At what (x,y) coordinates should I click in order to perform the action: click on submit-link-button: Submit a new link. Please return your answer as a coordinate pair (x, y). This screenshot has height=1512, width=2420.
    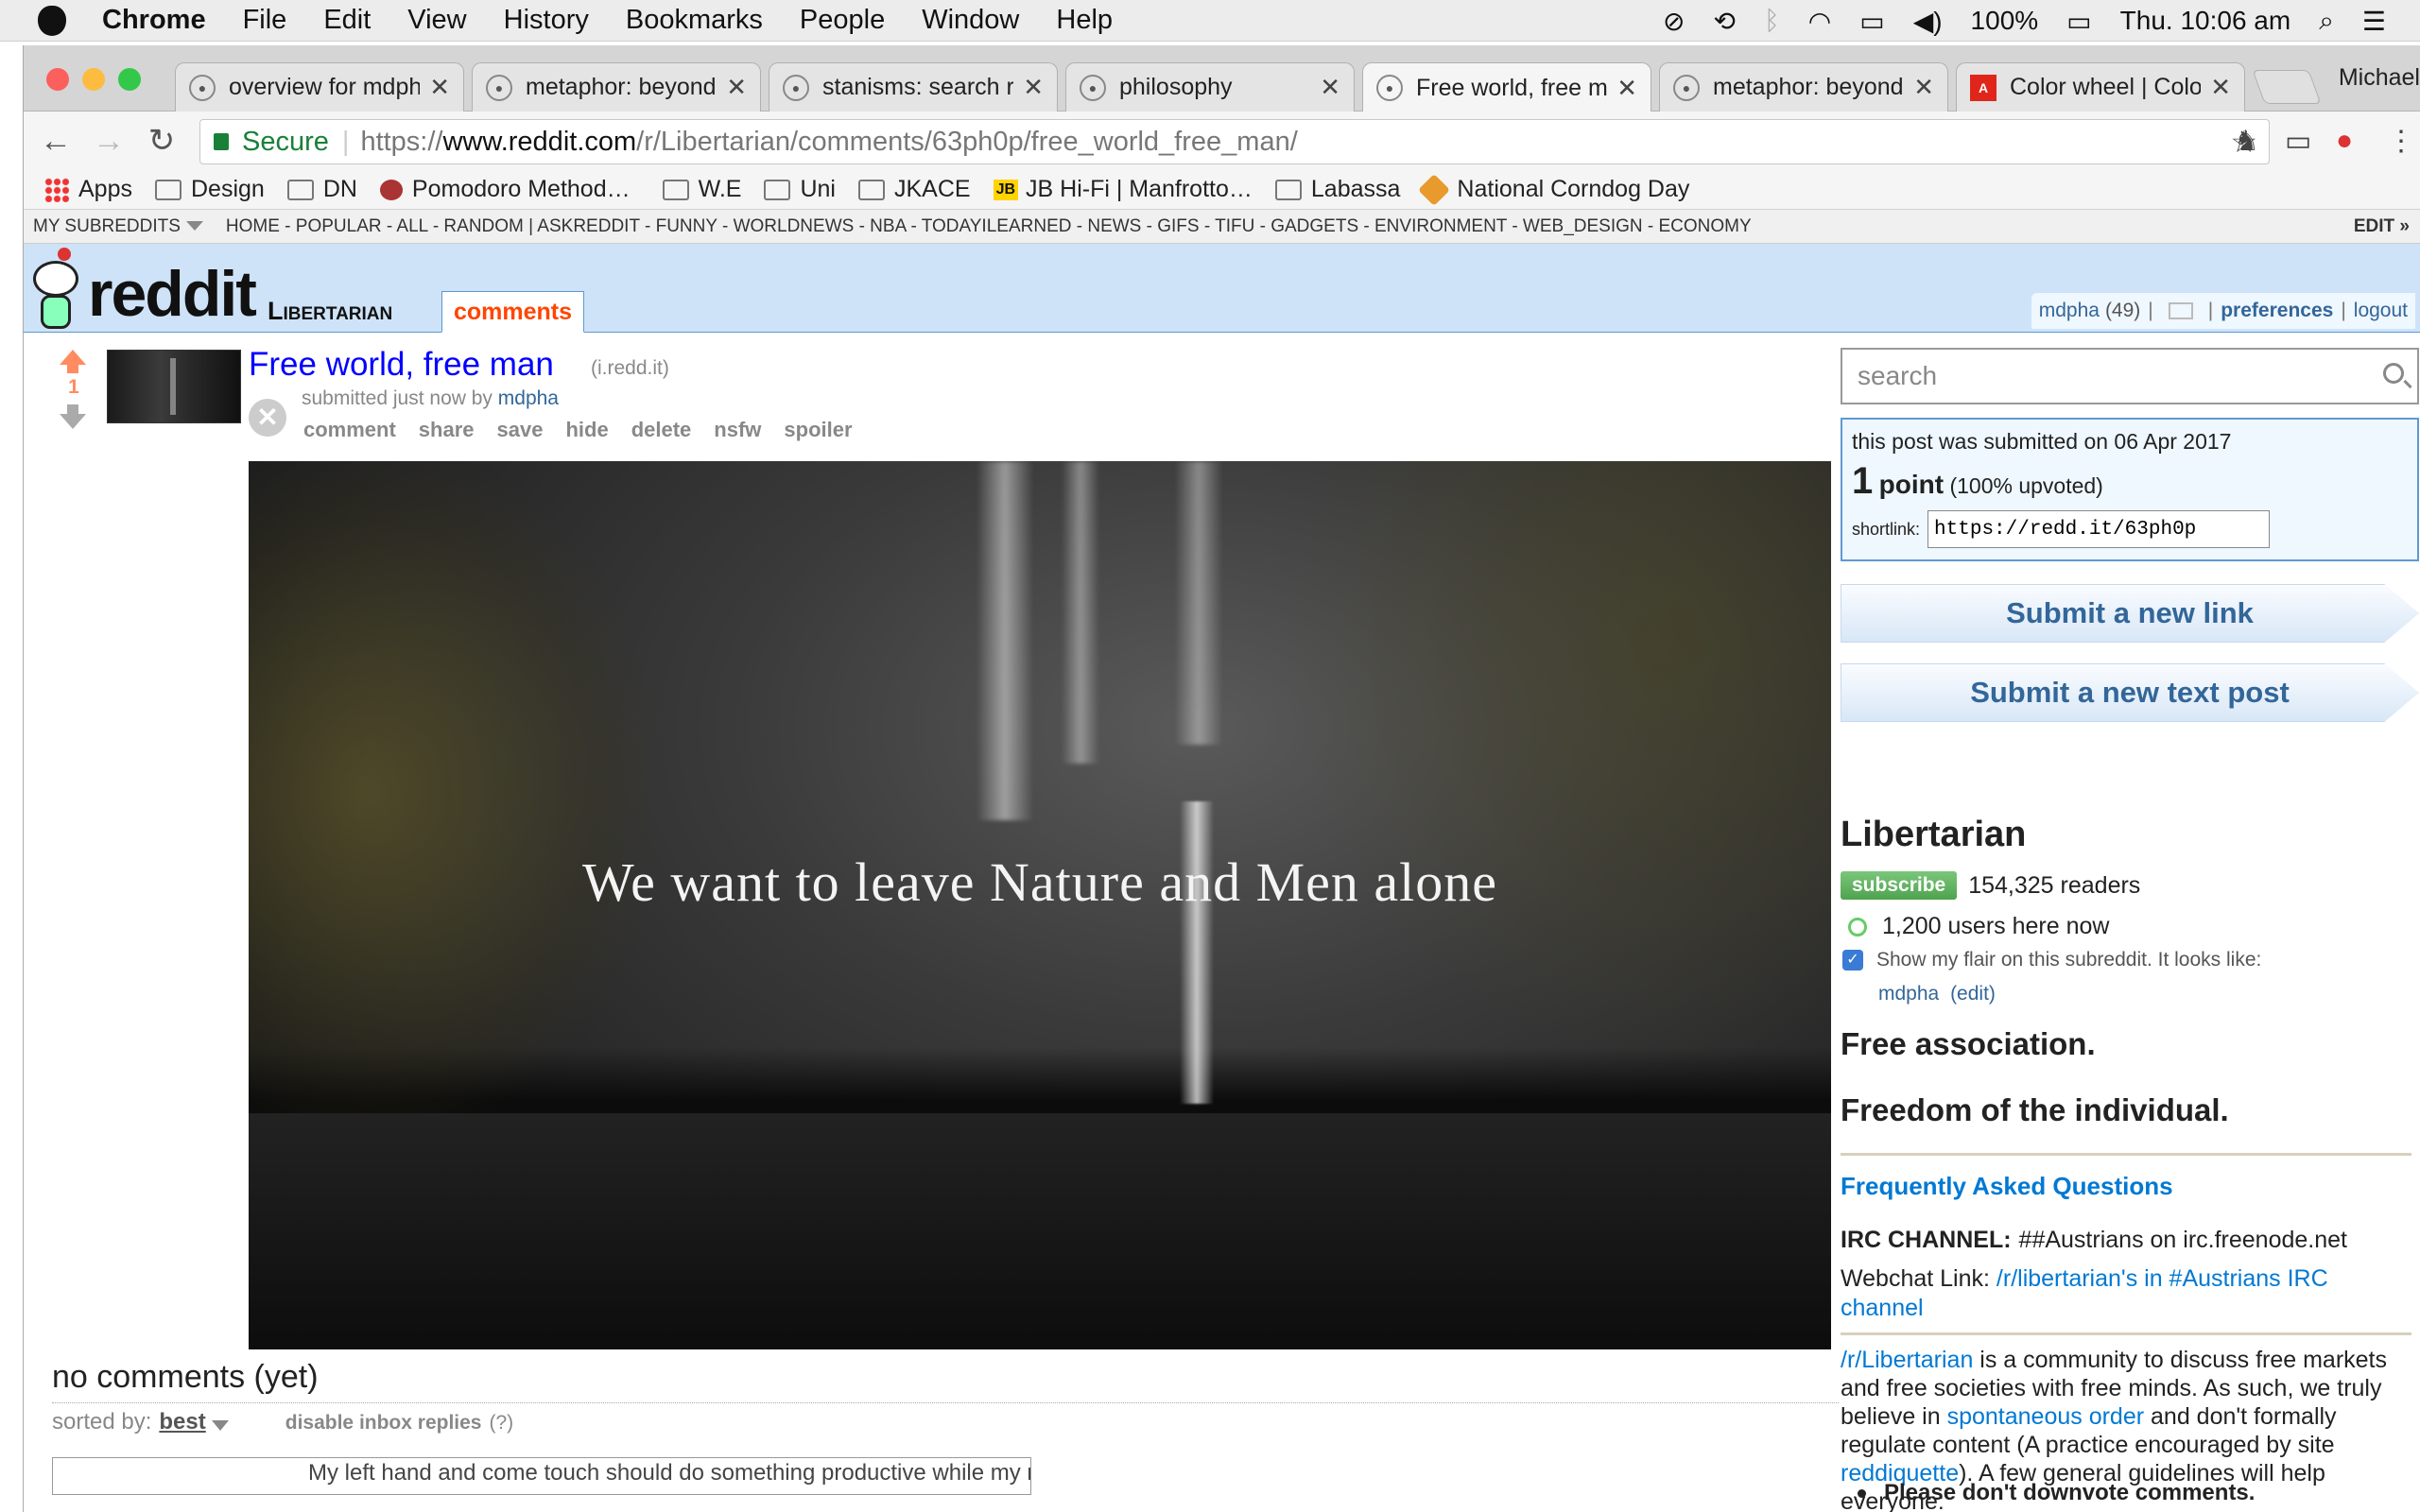
    Looking at the image, I should click on (2130, 613).